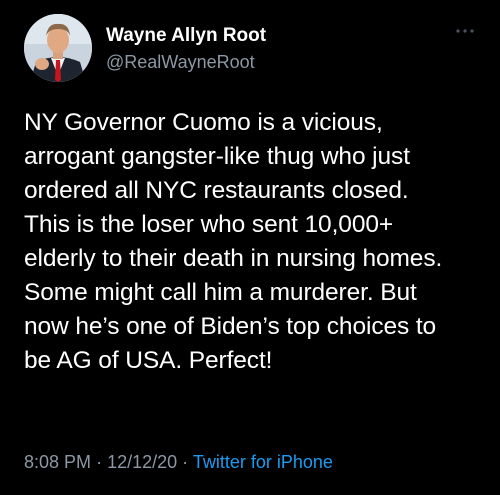 This screenshot has height=495, width=500. What do you see at coordinates (178, 462) in the screenshot?
I see `tweet-meta: 8:08 PM · 12/12/20 · Twitter for iPhone` at bounding box center [178, 462].